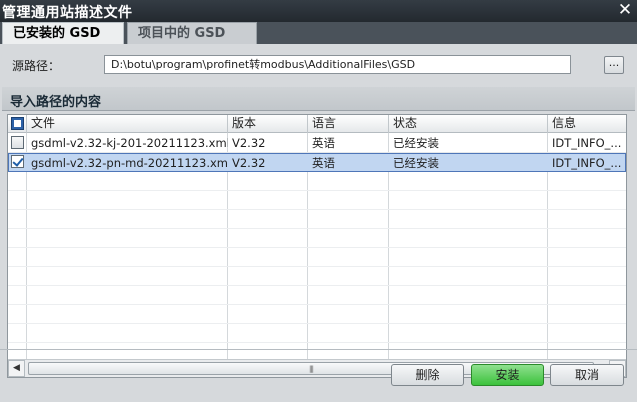 This screenshot has height=402, width=637. What do you see at coordinates (507, 375) in the screenshot?
I see `install-button: 安装` at bounding box center [507, 375].